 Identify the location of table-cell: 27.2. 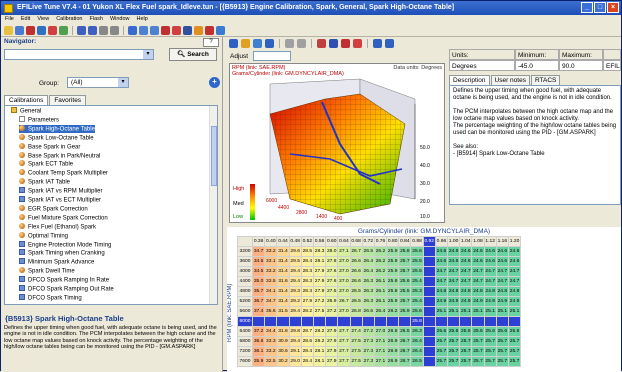
(332, 311).